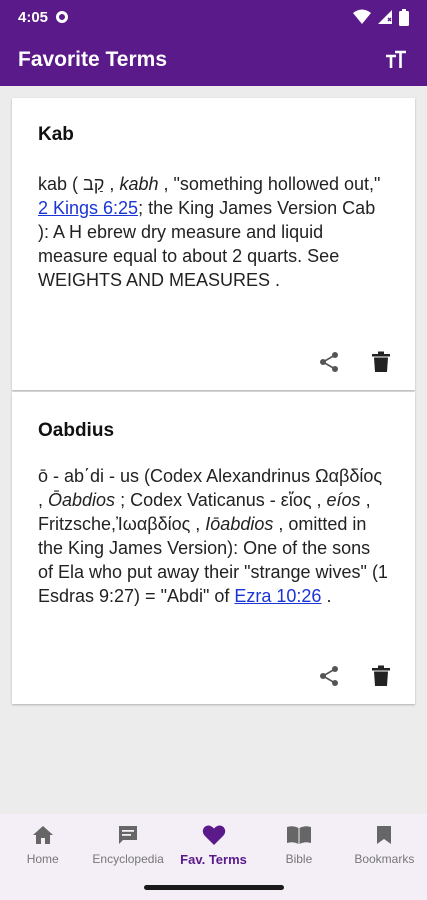 This screenshot has height=900, width=427. What do you see at coordinates (94, 184) in the screenshot?
I see `term-hebrew: קַב` at bounding box center [94, 184].